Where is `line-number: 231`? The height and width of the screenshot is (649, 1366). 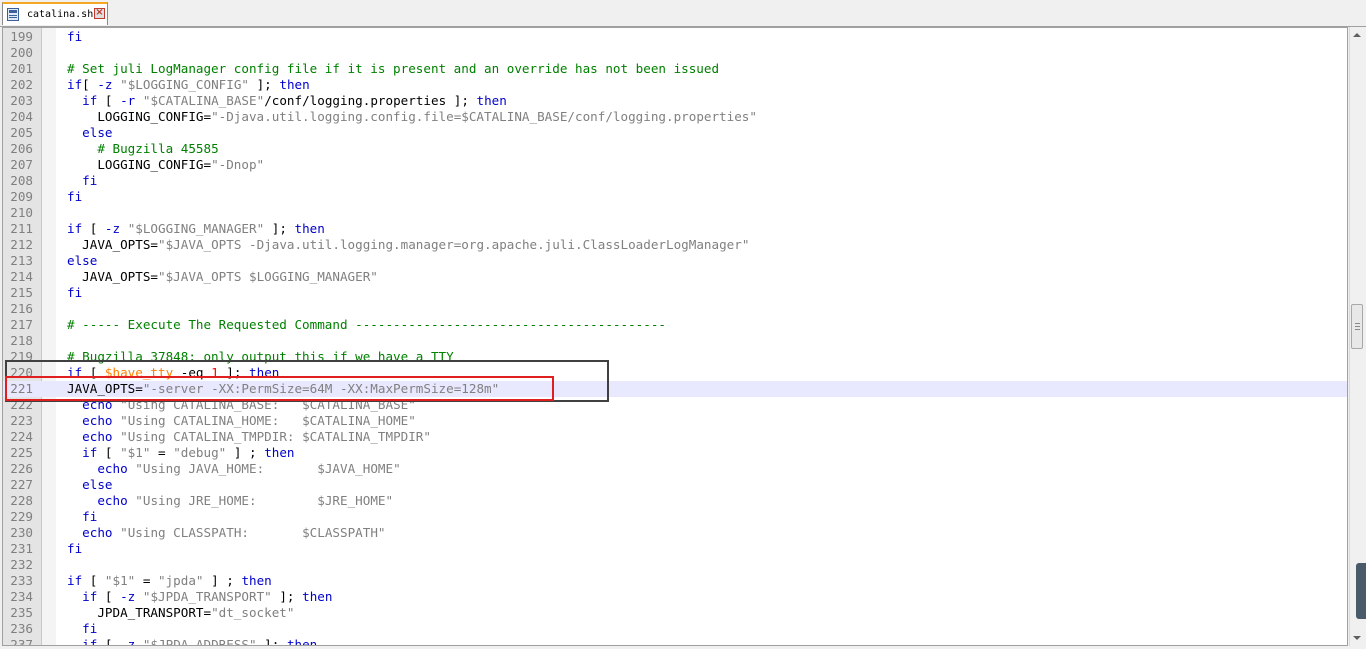 line-number: 231 is located at coordinates (21, 548).